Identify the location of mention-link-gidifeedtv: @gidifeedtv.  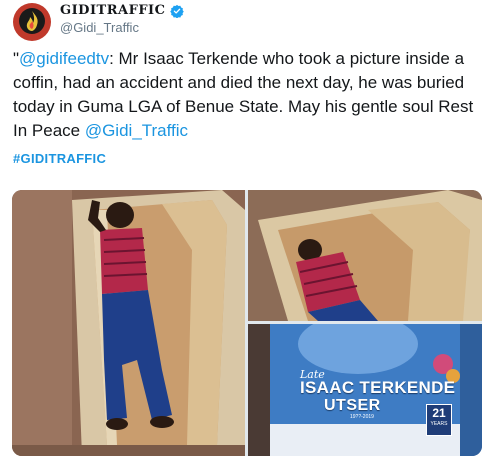
(64, 58).